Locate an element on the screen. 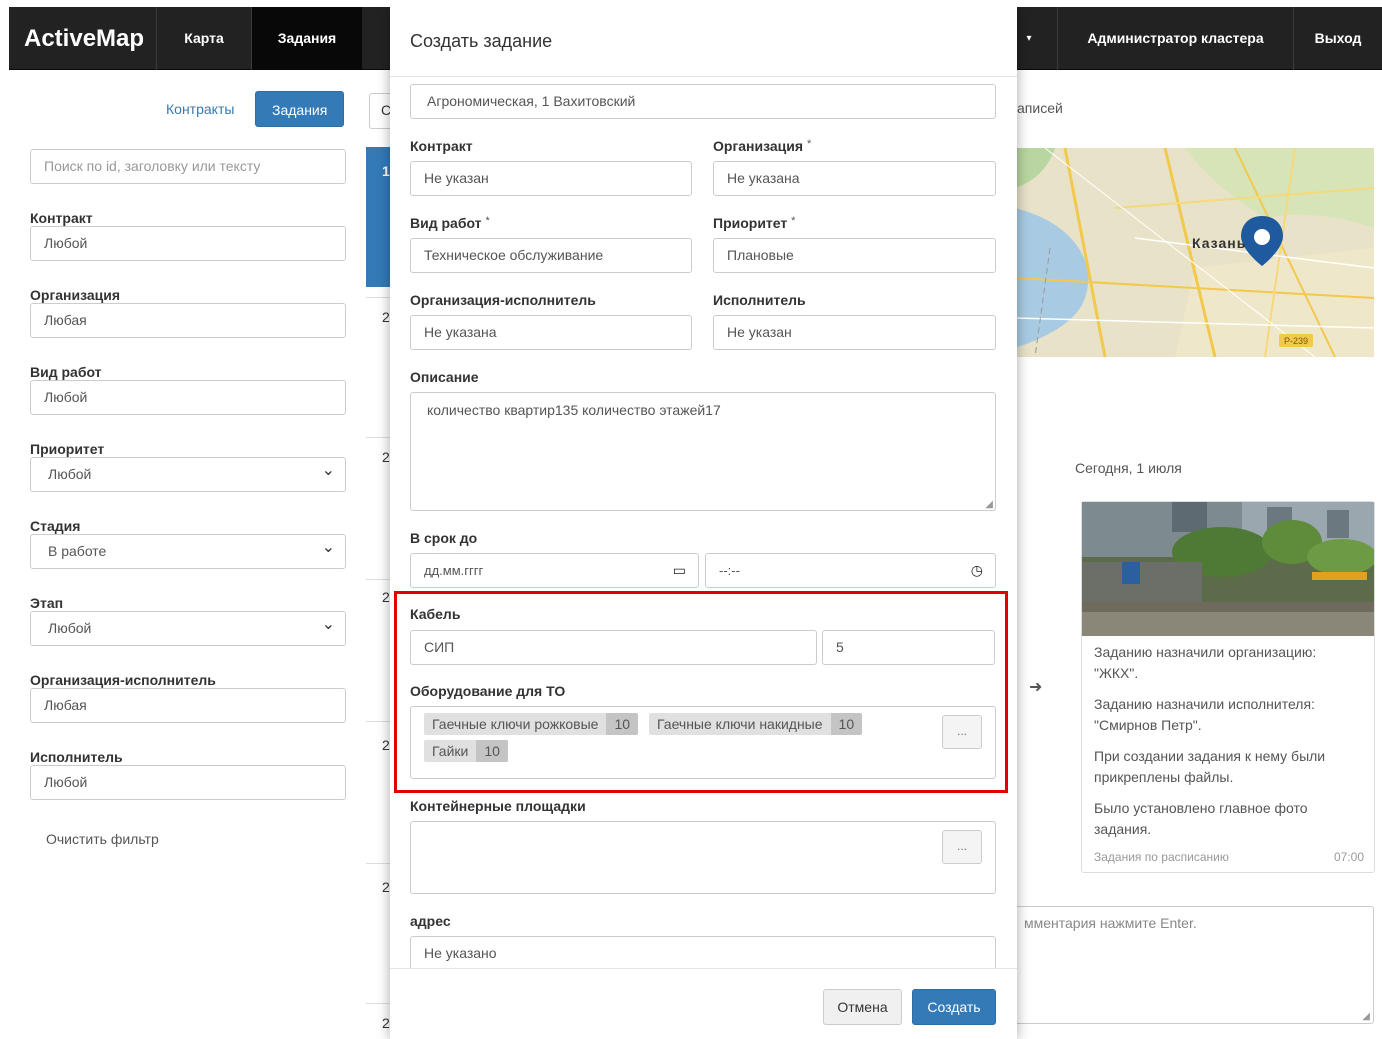 The height and width of the screenshot is (1039, 1382). work-type-label: Вид работ * is located at coordinates (450, 223).